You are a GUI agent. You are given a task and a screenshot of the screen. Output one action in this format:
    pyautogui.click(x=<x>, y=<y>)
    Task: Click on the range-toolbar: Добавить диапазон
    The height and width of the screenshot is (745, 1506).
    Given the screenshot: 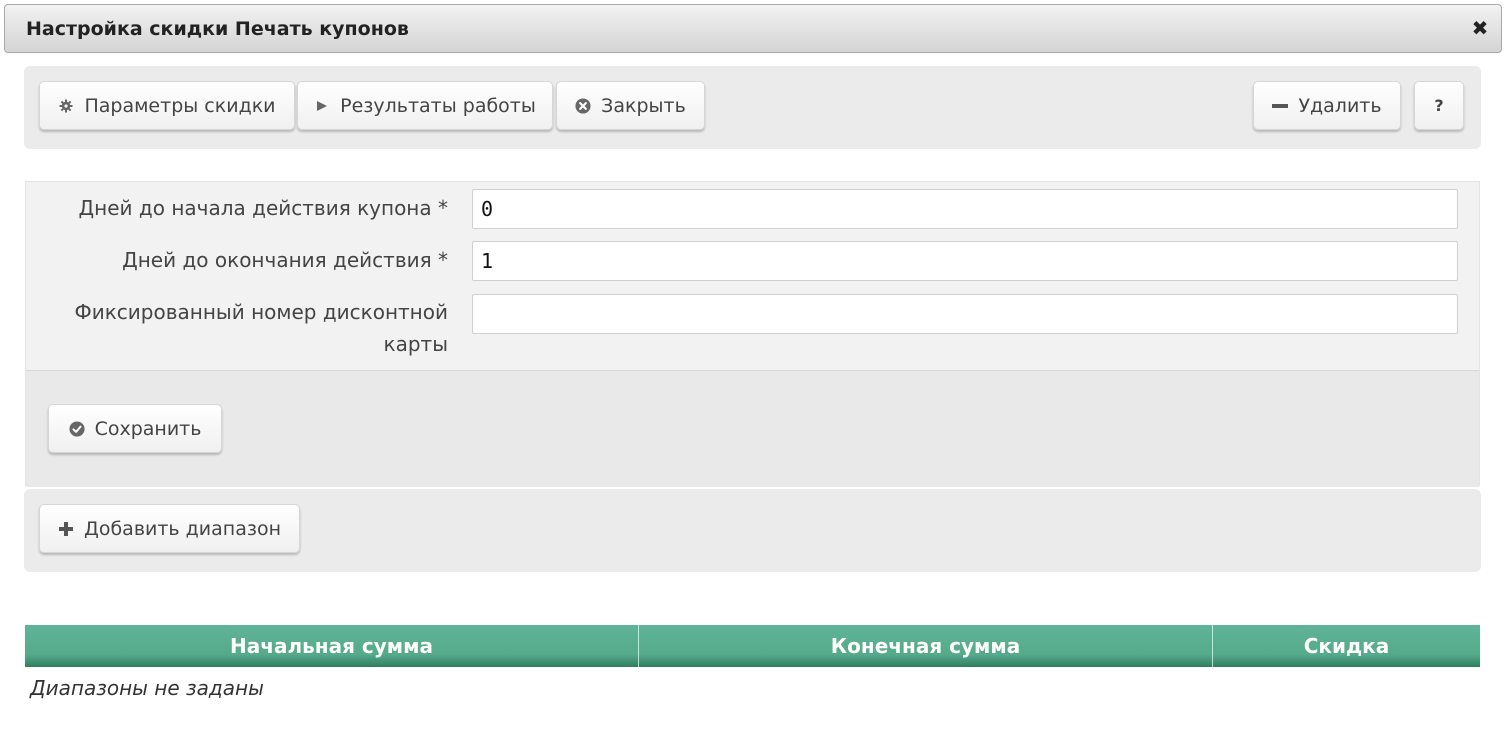 What is the action you would take?
    pyautogui.click(x=752, y=530)
    